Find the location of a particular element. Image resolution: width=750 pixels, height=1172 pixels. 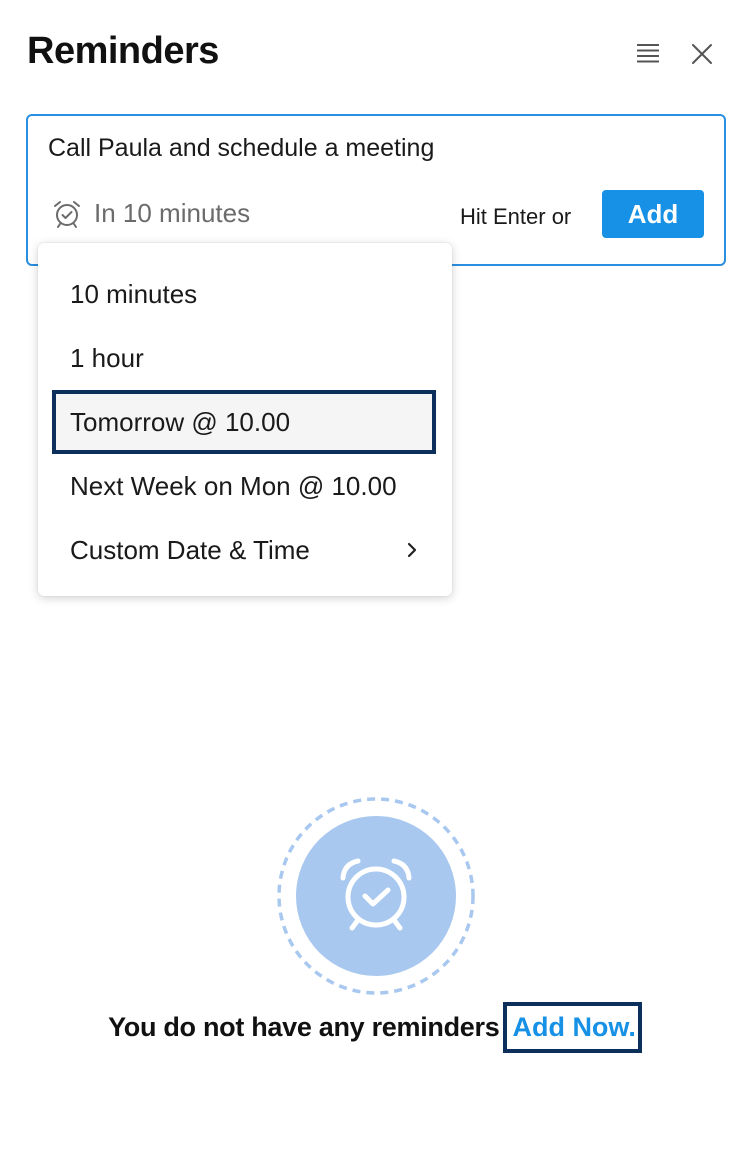

reminder-time-selector: In 10 minutes is located at coordinates (151, 213).